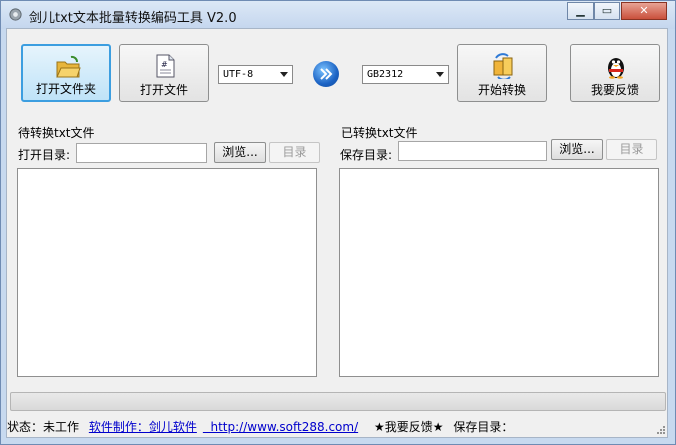 The width and height of the screenshot is (676, 445). What do you see at coordinates (607, 11) in the screenshot?
I see `maximize-button: ▭` at bounding box center [607, 11].